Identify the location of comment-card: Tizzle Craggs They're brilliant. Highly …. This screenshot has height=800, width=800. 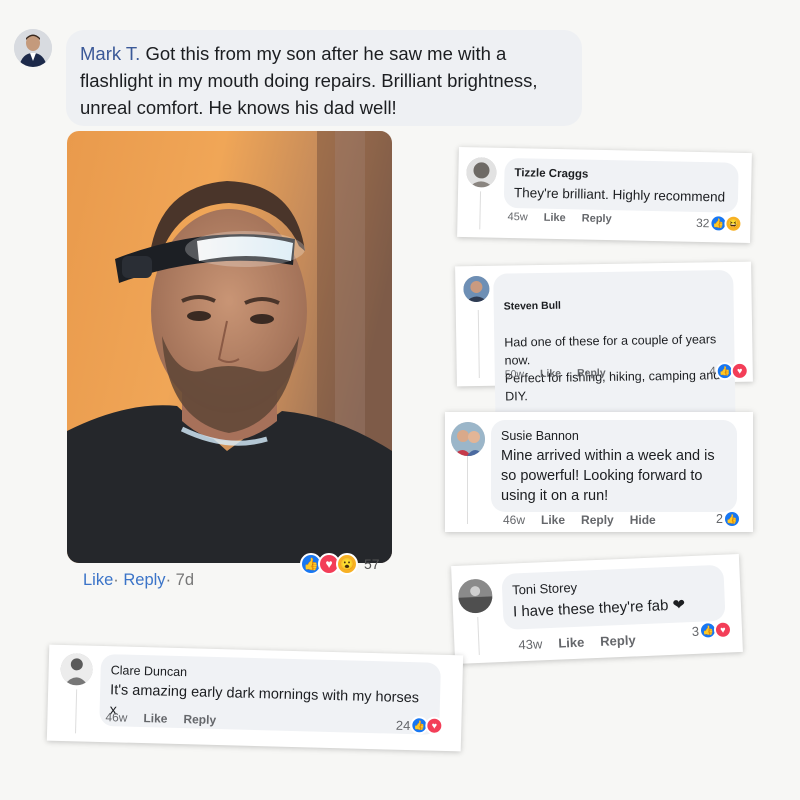
(604, 195).